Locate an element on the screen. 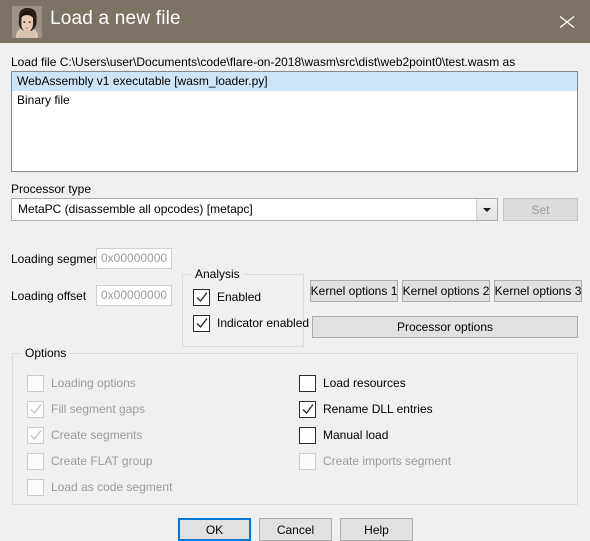 This screenshot has width=590, height=541. window-title: Load a new file is located at coordinates (115, 18).